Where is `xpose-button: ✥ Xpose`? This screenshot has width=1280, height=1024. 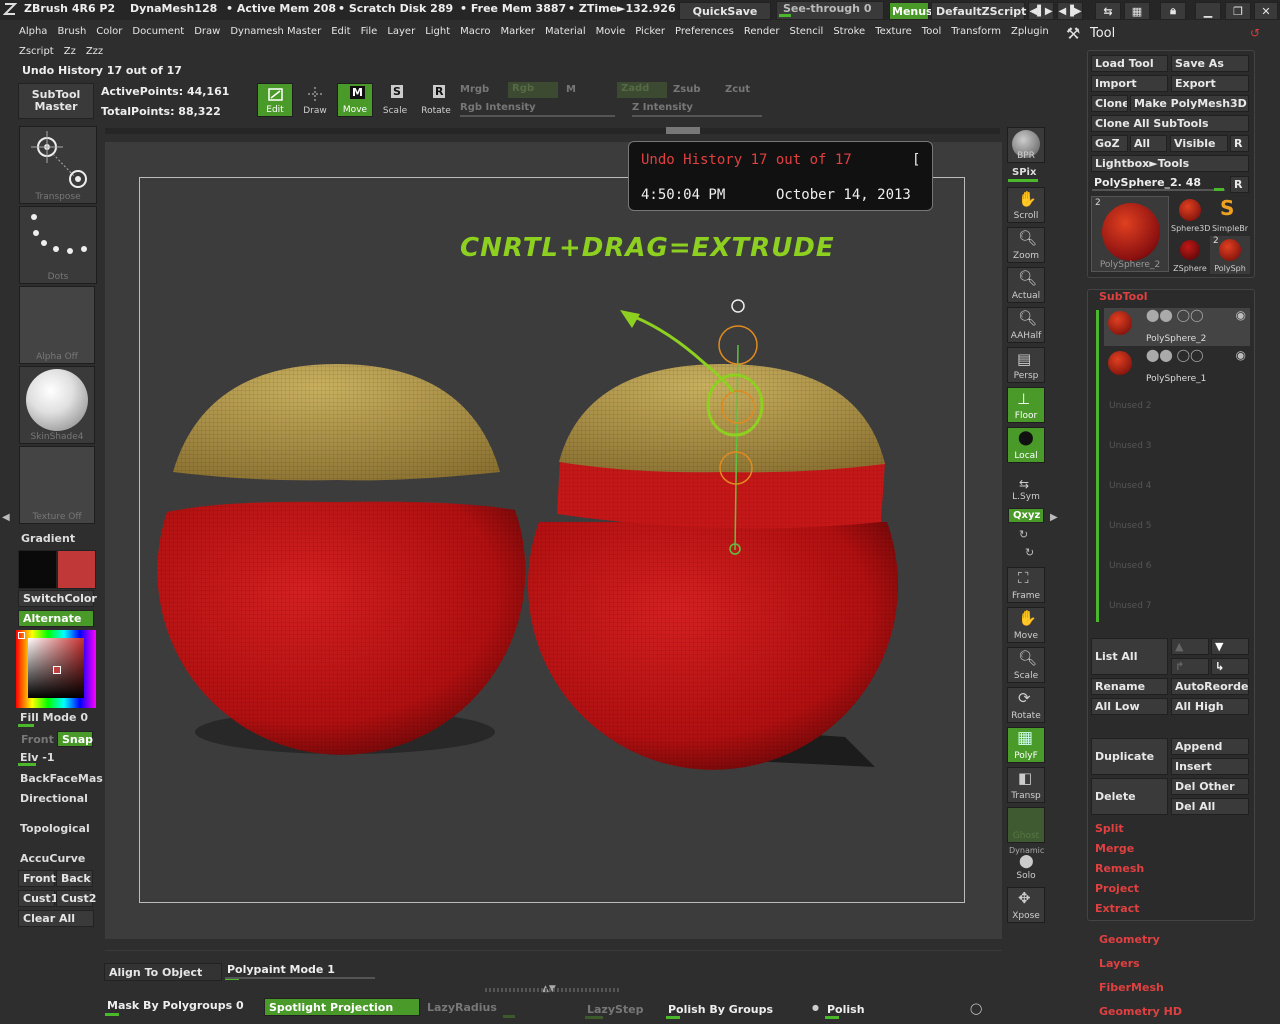
xpose-button: ✥ Xpose is located at coordinates (1026, 905).